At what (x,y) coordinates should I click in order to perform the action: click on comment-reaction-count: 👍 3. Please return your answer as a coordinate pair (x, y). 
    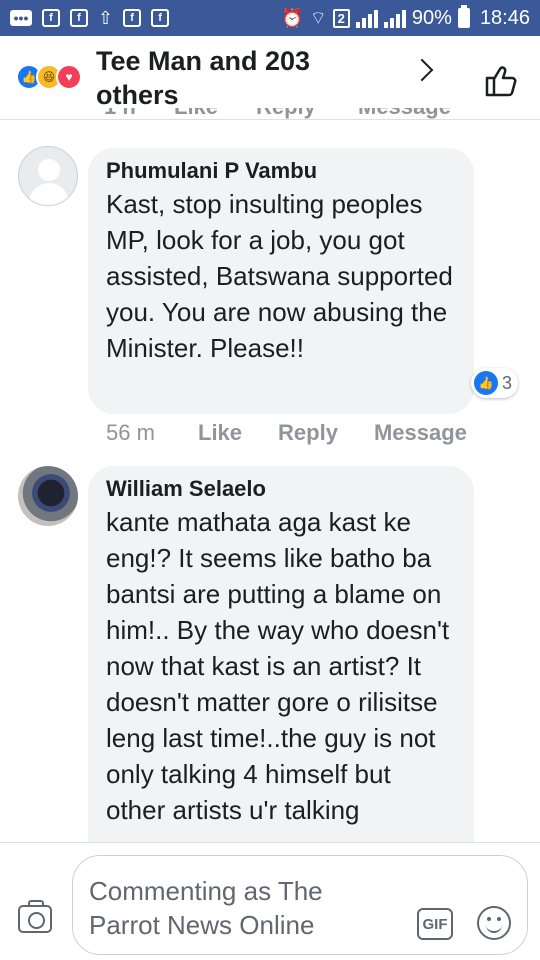
    Looking at the image, I should click on (494, 383).